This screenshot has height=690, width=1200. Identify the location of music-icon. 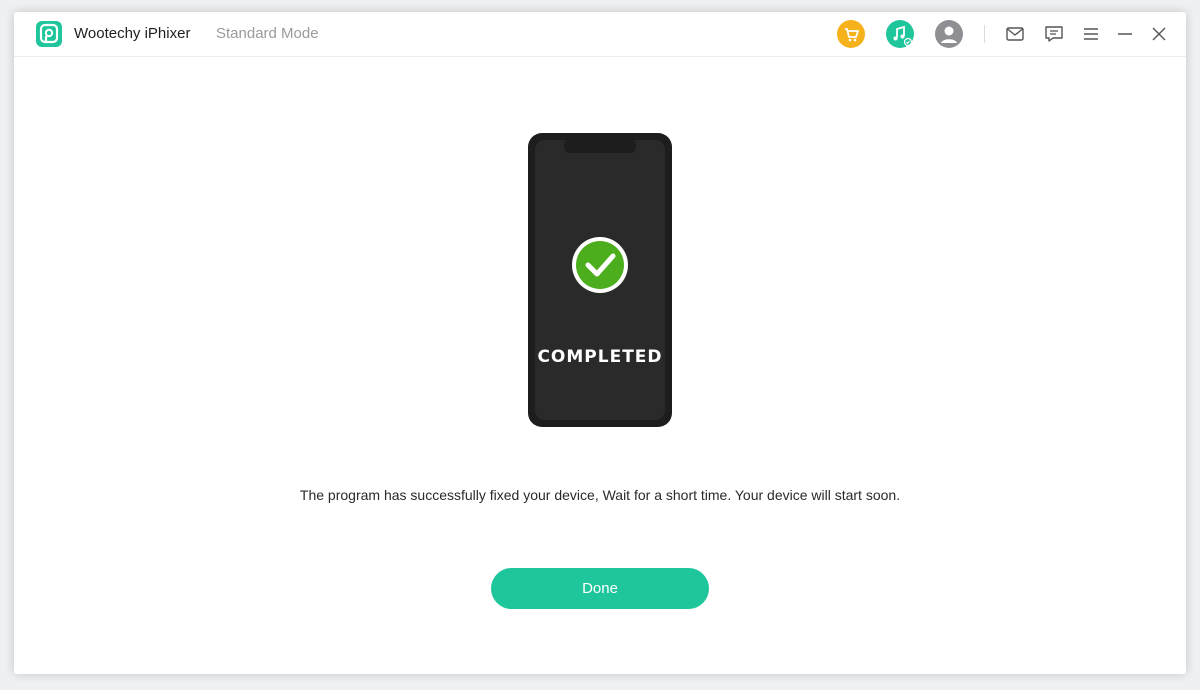
(900, 34).